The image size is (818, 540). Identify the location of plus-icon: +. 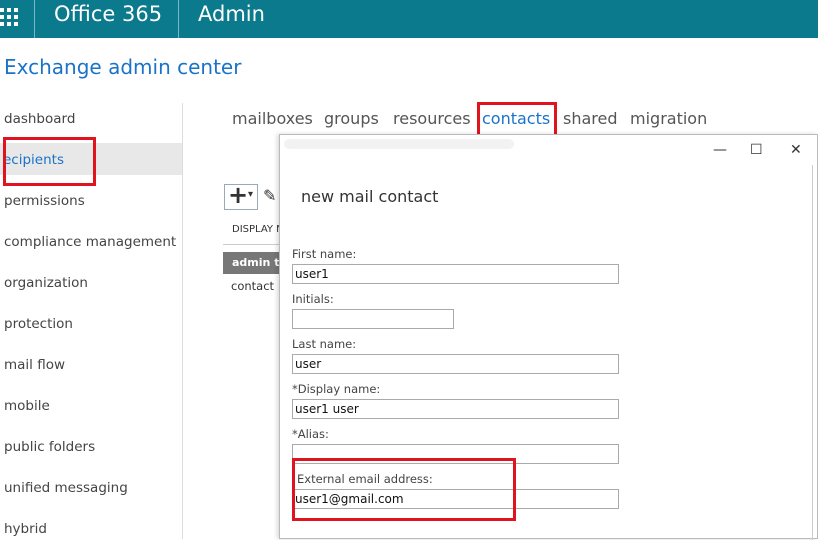
(238, 195).